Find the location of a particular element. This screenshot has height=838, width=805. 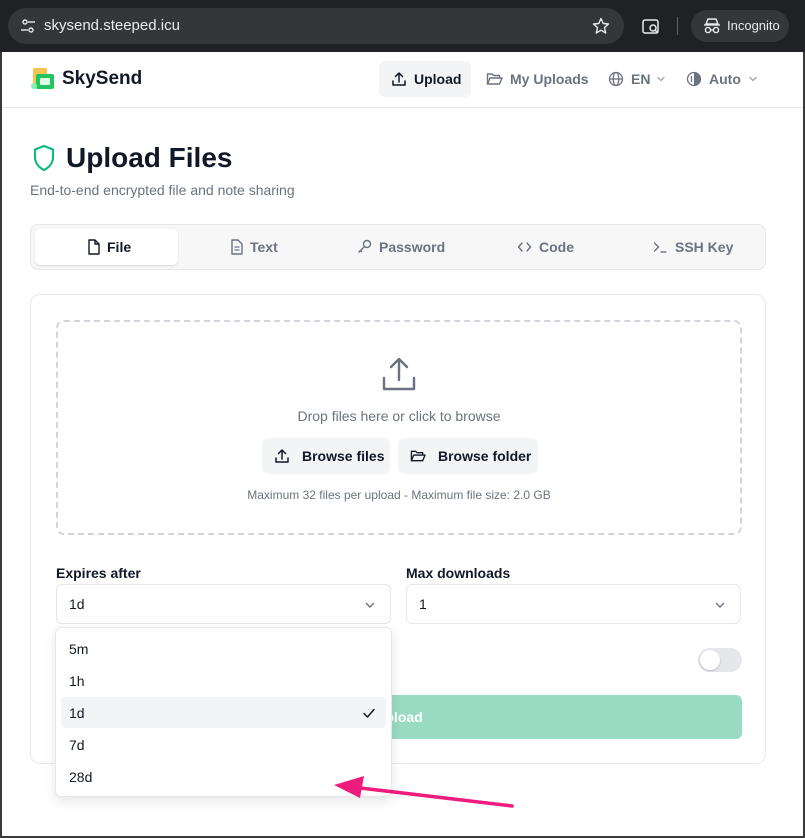

tab-password: Password is located at coordinates (404, 247).